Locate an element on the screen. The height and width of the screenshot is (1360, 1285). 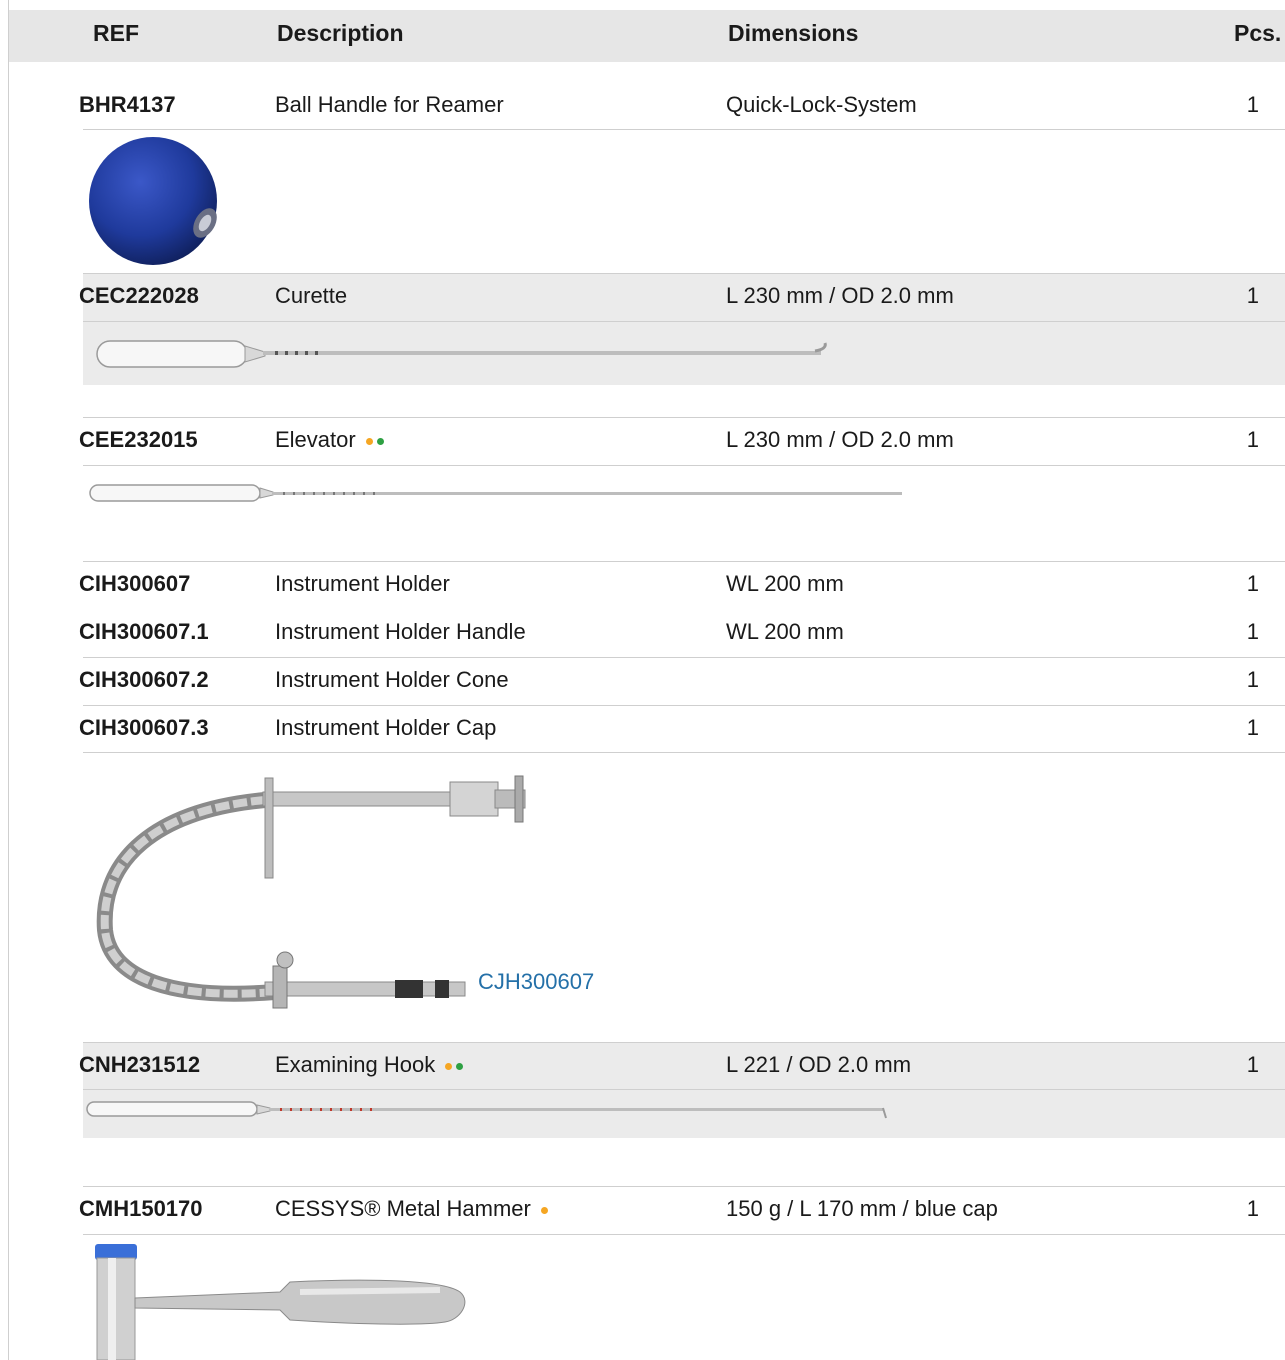
description-cell: Elevator is located at coordinates (329, 440).